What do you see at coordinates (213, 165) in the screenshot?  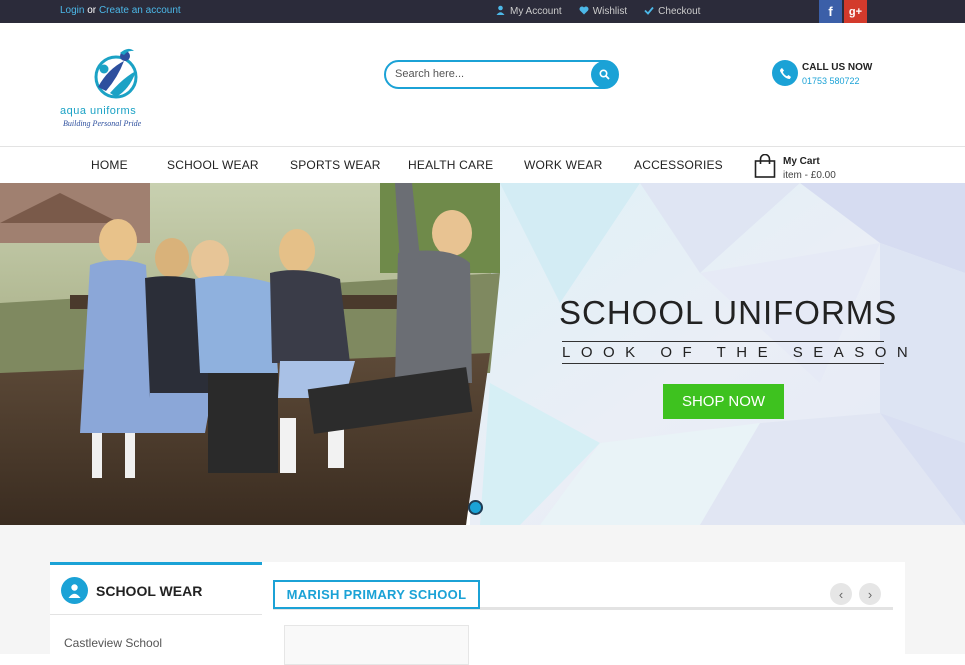 I see `nav-item-school-wear: SCHOOL WEAR` at bounding box center [213, 165].